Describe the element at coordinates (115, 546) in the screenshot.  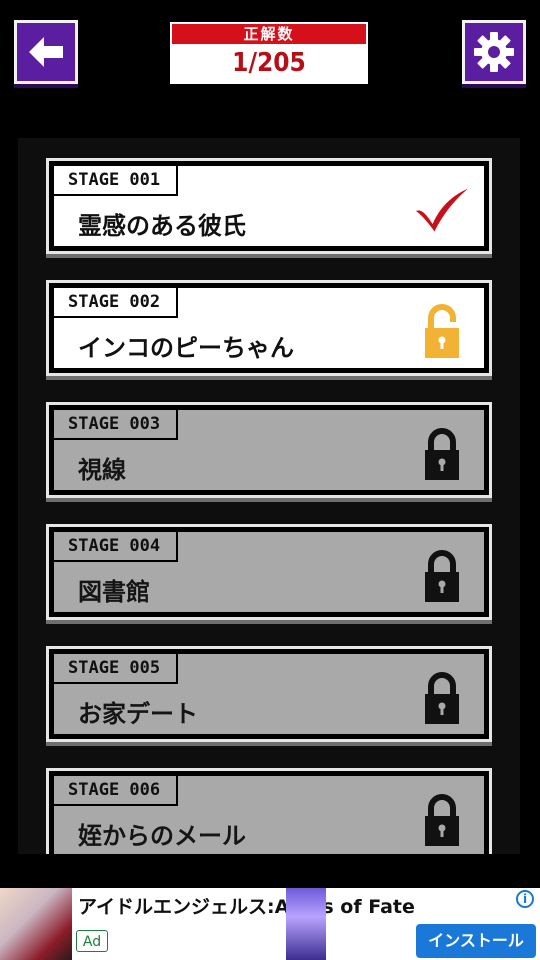
I see `stage-number-label: STAGE 004` at that location.